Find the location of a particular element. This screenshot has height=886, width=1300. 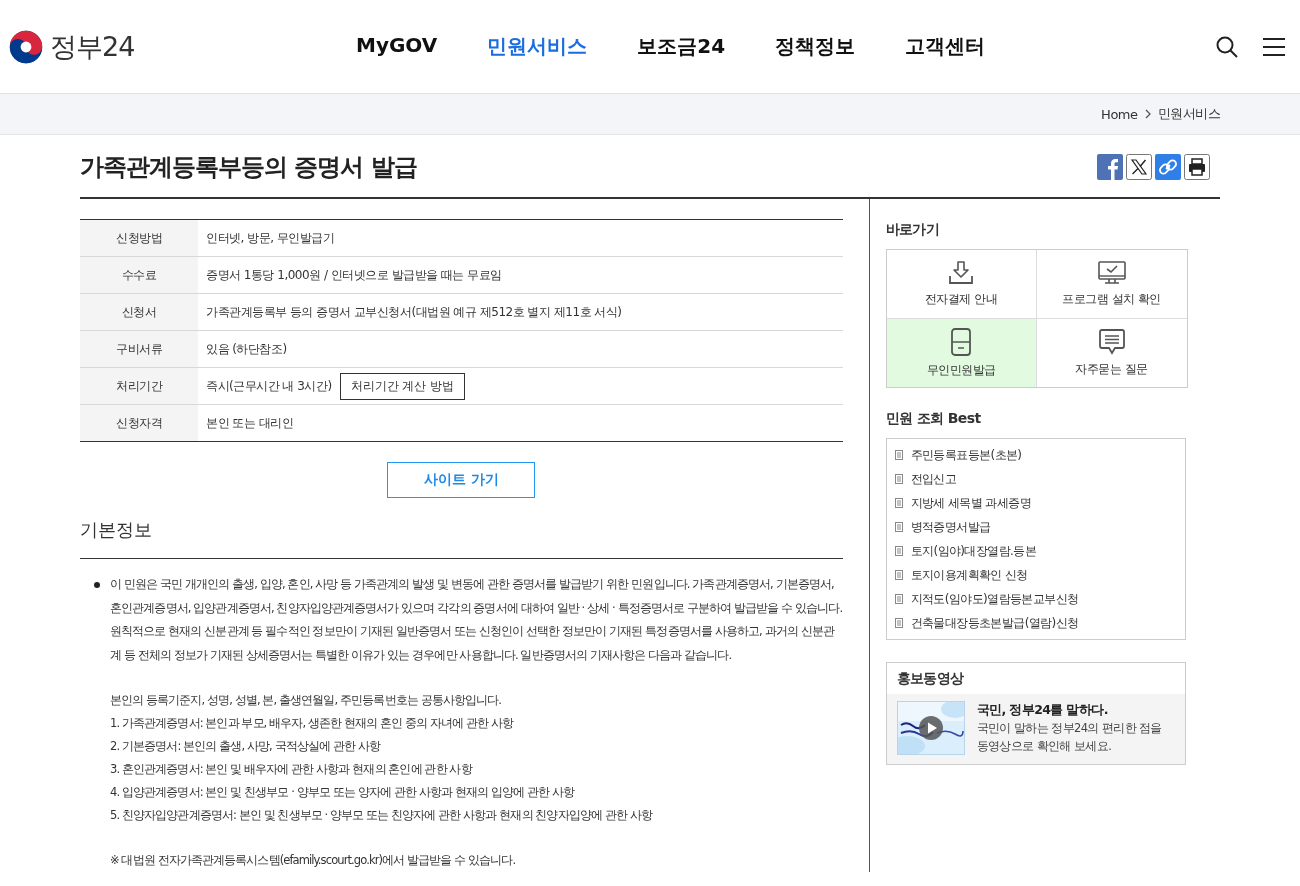

table-header-cell: 신청자격 is located at coordinates (139, 423).